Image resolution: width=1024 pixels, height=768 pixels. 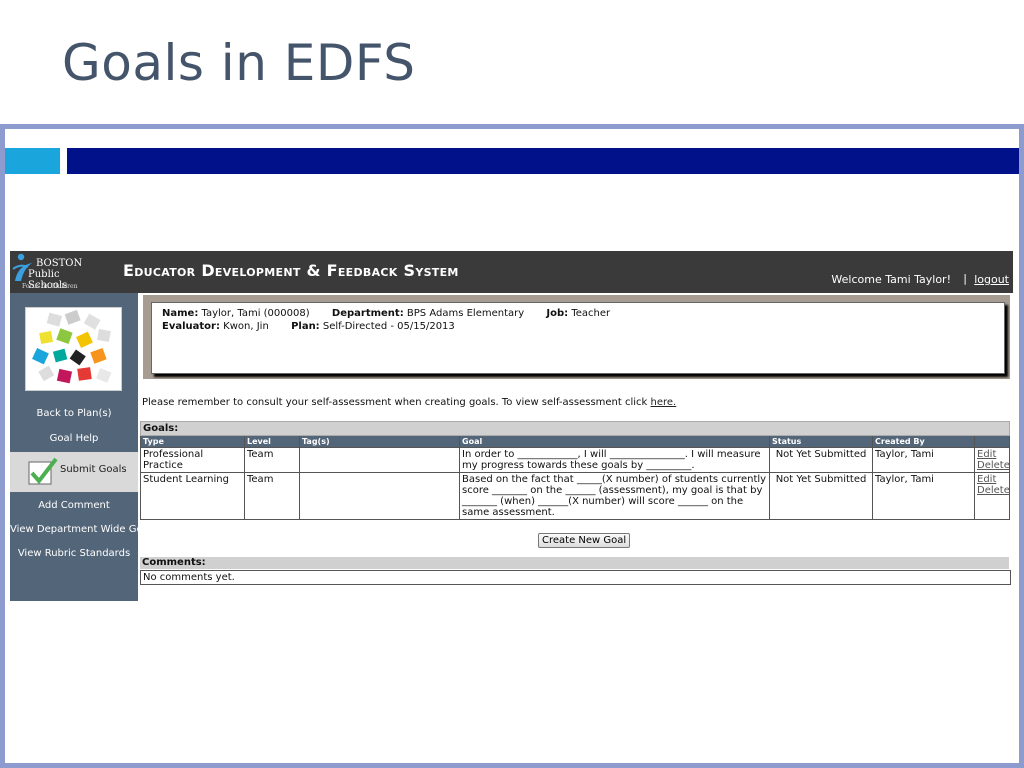 I want to click on logo-line-1: BOSTON, so click(x=59, y=263).